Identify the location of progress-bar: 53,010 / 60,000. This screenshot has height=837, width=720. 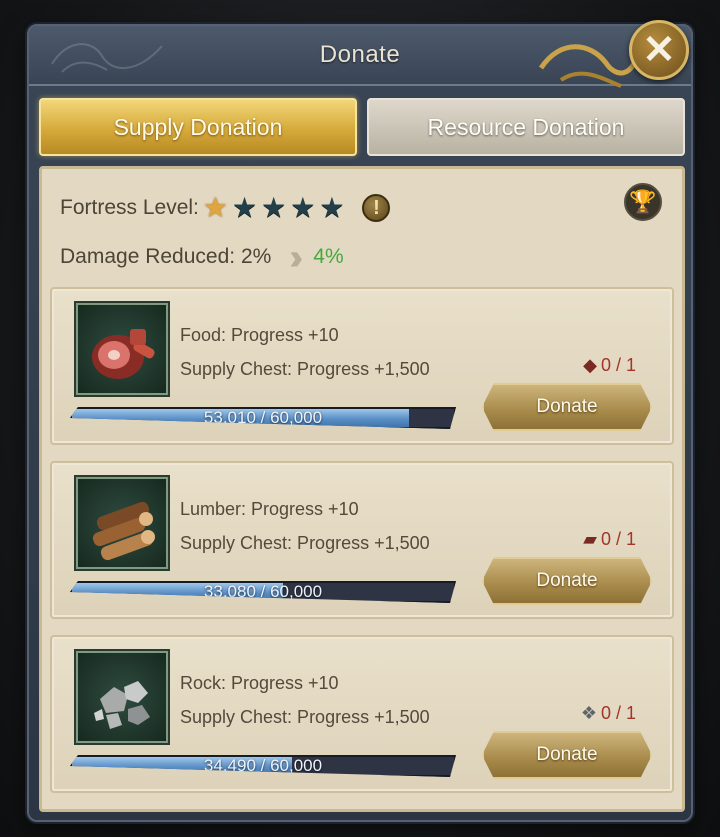
(263, 418).